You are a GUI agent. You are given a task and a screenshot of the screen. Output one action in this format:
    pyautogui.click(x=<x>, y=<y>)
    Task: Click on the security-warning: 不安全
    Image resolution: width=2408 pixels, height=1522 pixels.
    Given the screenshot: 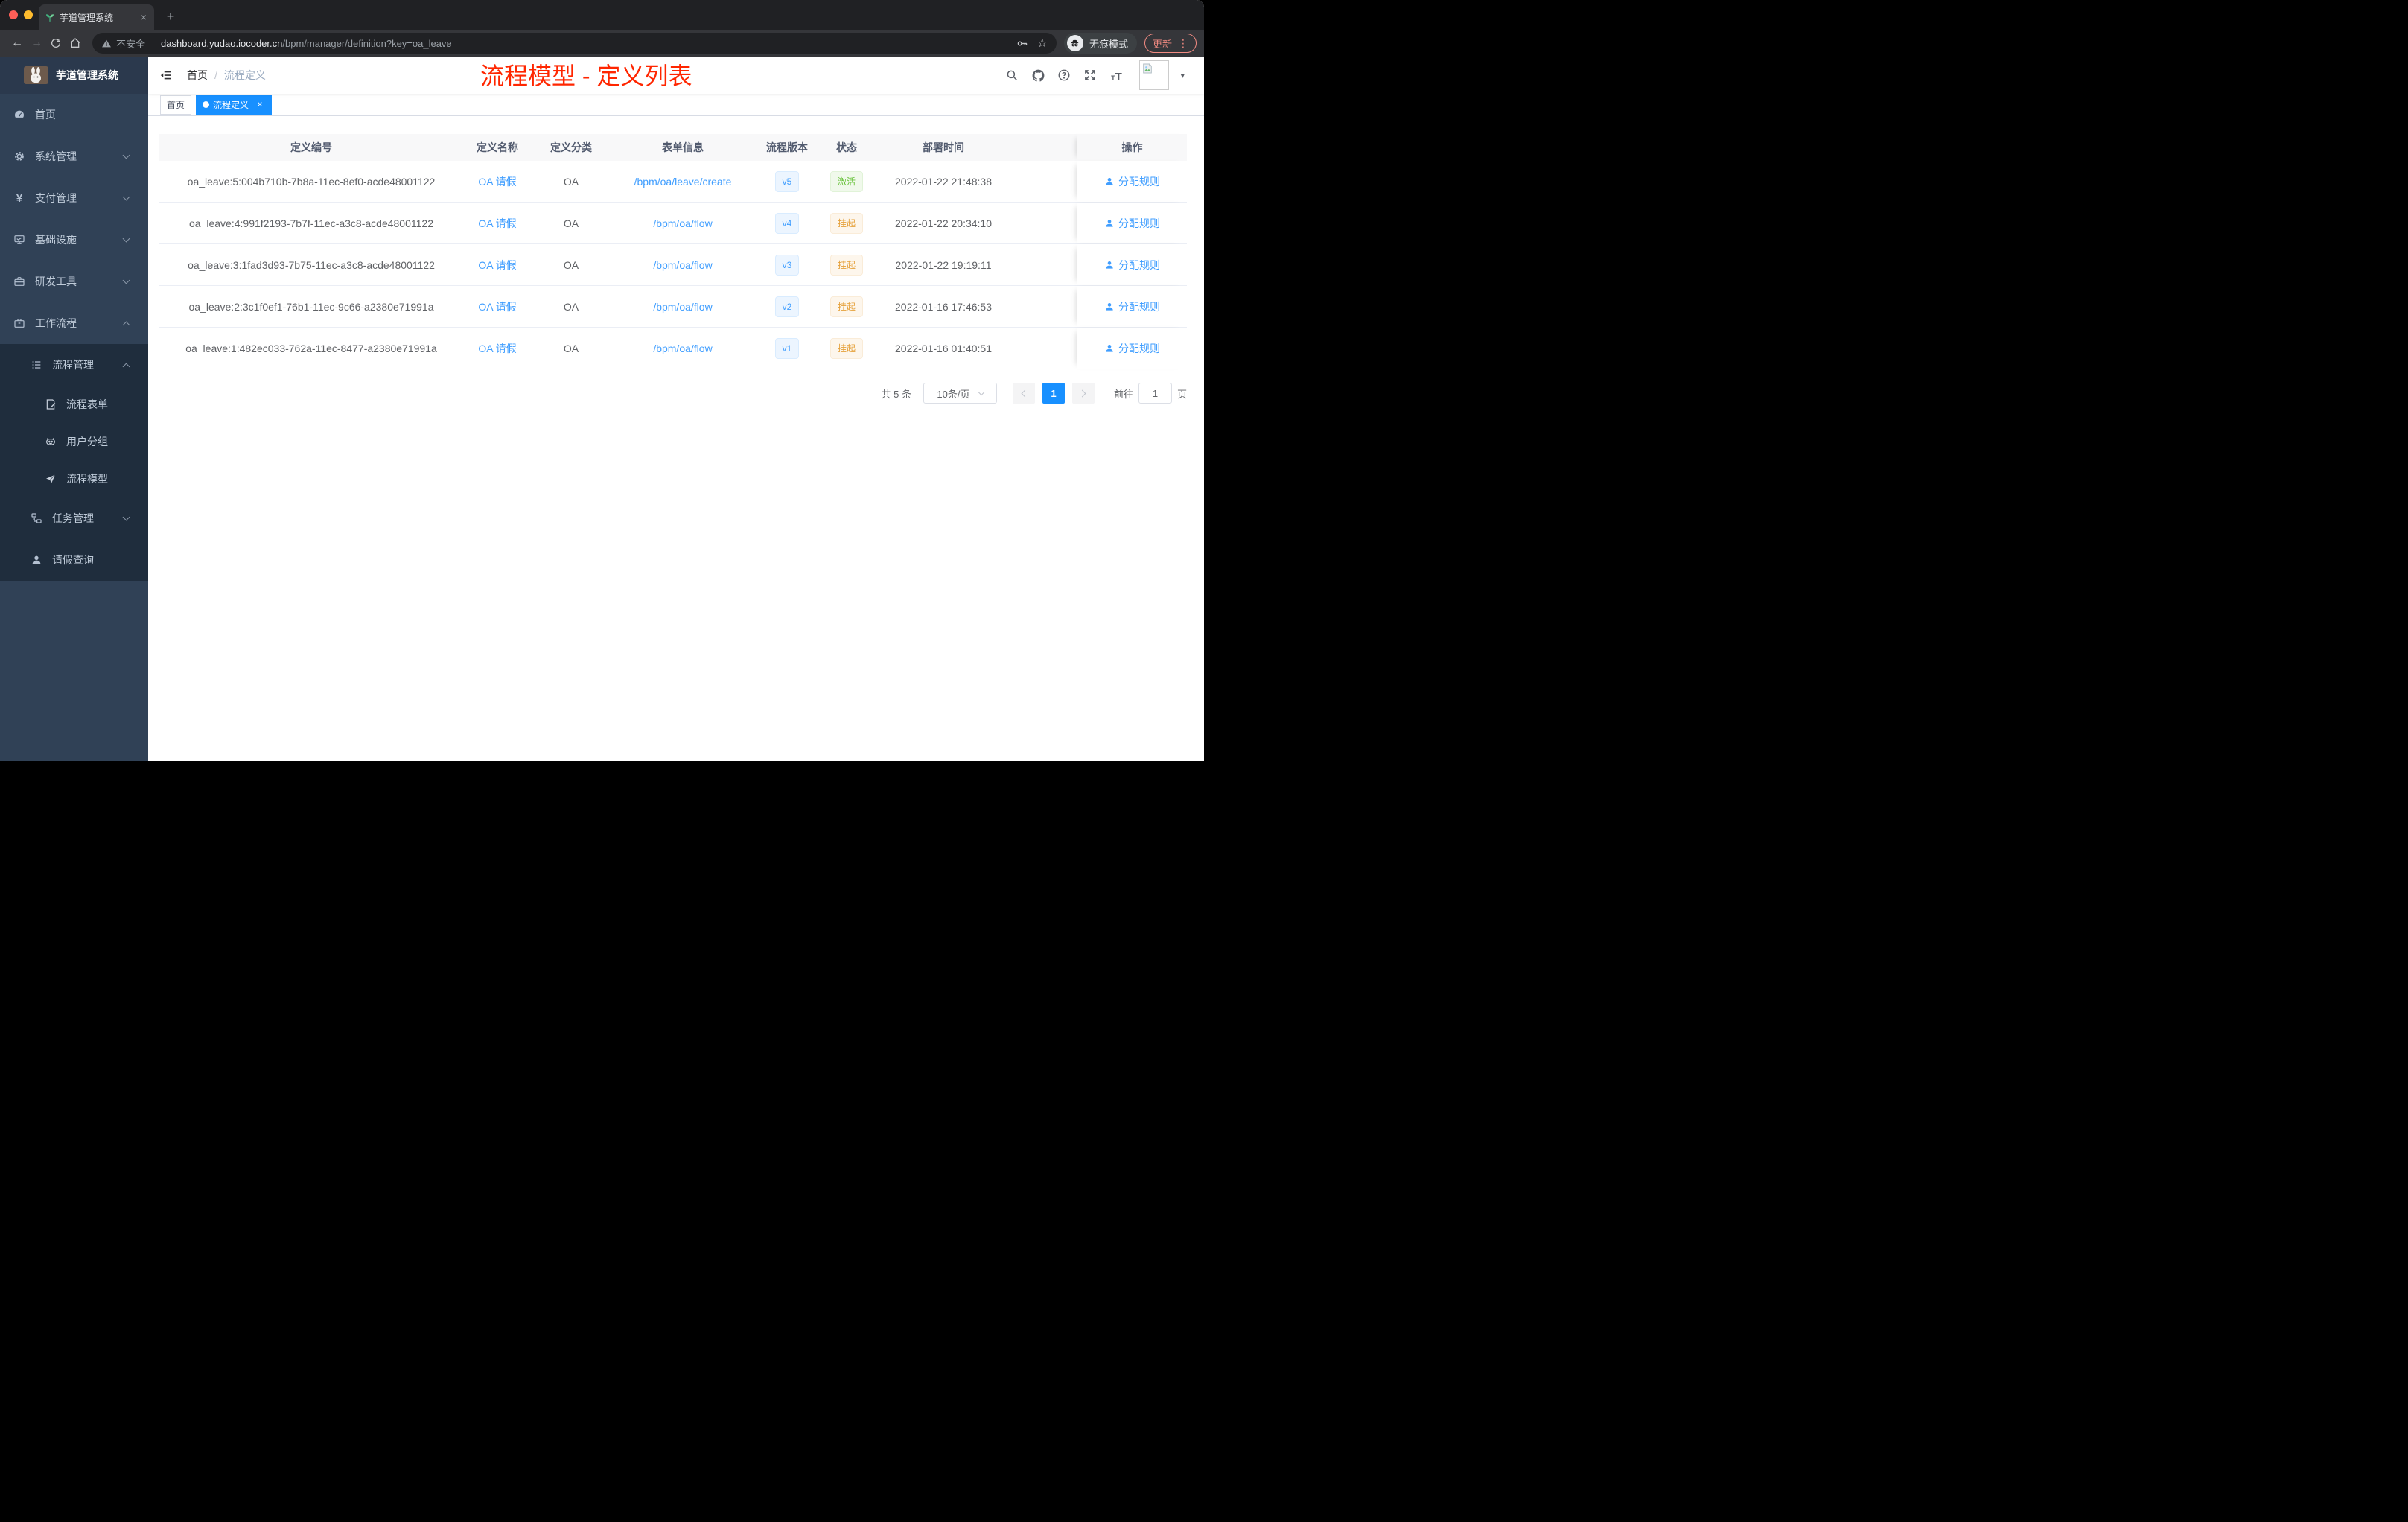 What is the action you would take?
    pyautogui.click(x=123, y=43)
    